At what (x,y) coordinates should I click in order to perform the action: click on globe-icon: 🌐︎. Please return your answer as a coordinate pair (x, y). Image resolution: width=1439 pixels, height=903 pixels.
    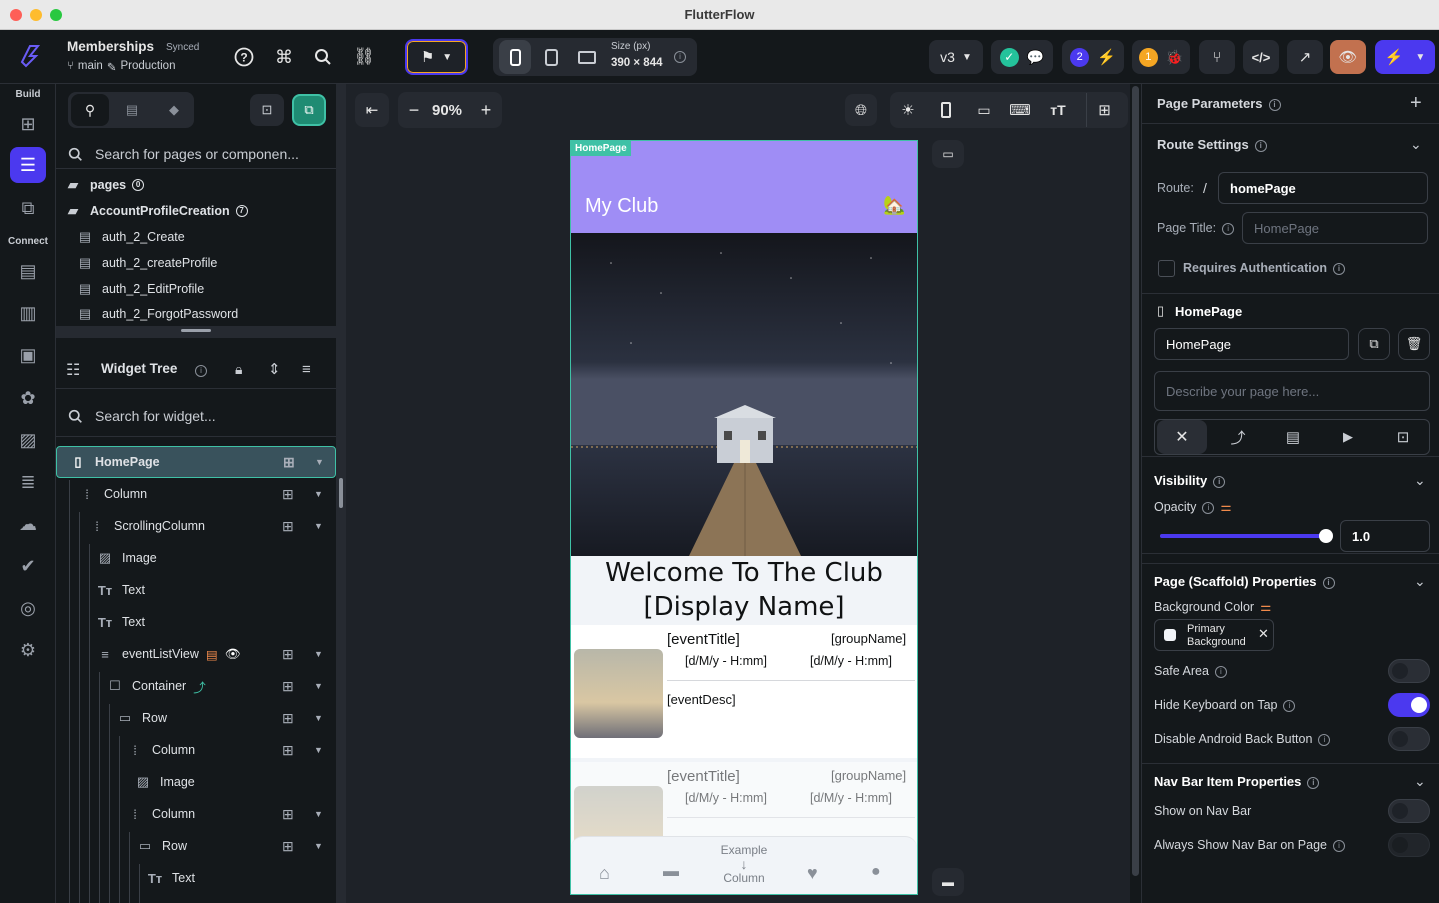
    Looking at the image, I should click on (861, 110).